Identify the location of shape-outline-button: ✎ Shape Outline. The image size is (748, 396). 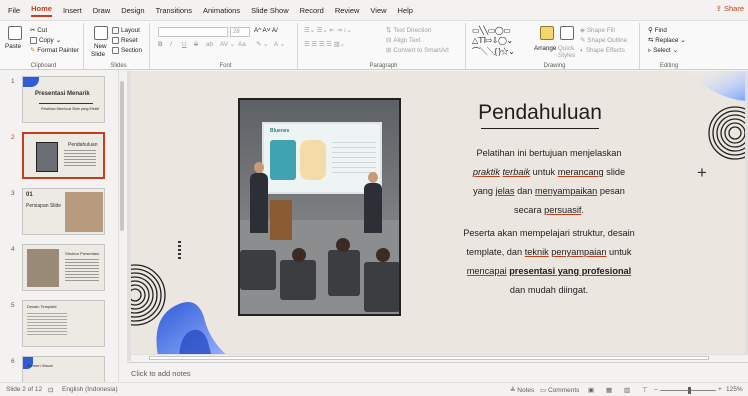
(603, 40).